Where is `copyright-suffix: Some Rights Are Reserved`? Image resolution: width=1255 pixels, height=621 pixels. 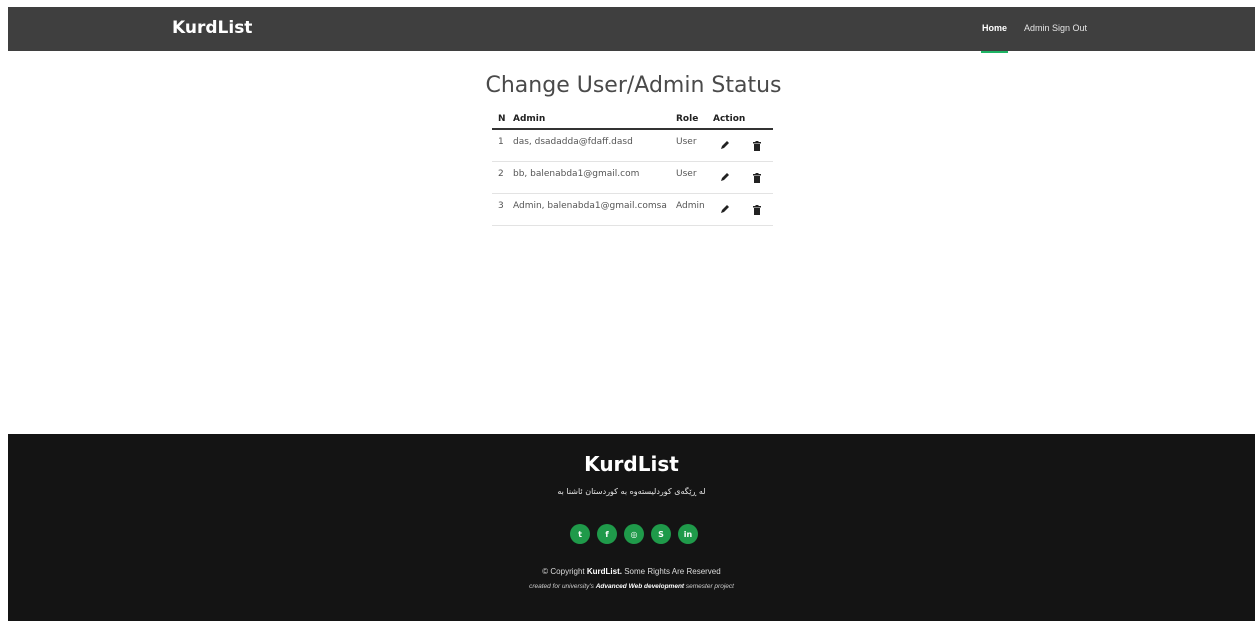 copyright-suffix: Some Rights Are Reserved is located at coordinates (672, 571).